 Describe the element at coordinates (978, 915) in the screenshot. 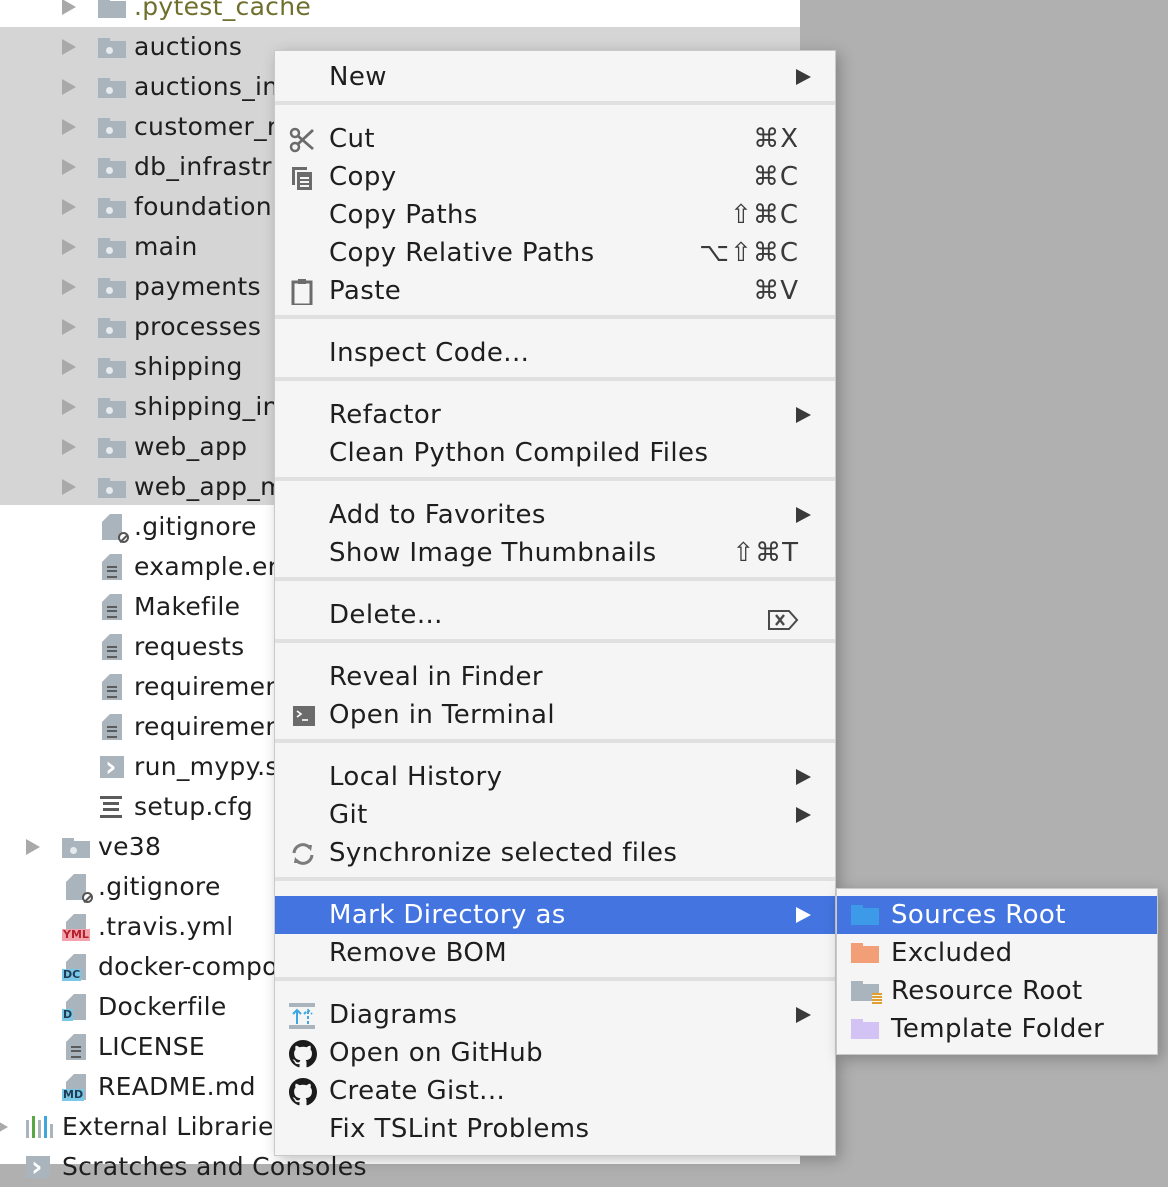

I see `submenu-item-label: Sources Root` at that location.